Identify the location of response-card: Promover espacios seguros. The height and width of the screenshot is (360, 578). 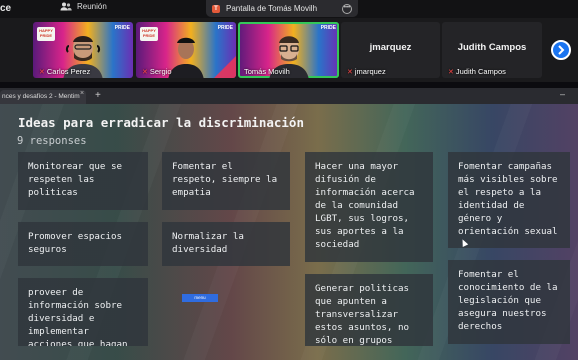
(83, 244).